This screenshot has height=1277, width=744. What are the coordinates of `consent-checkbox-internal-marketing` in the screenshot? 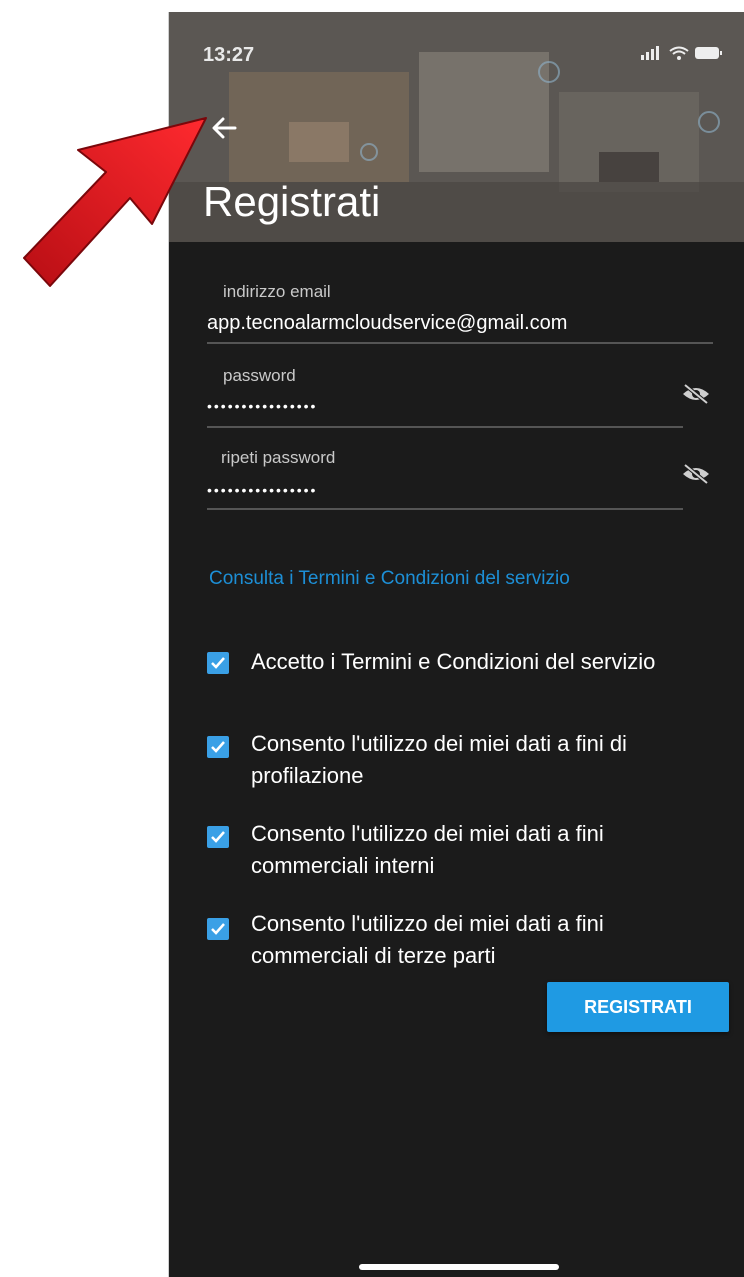 It's located at (218, 837).